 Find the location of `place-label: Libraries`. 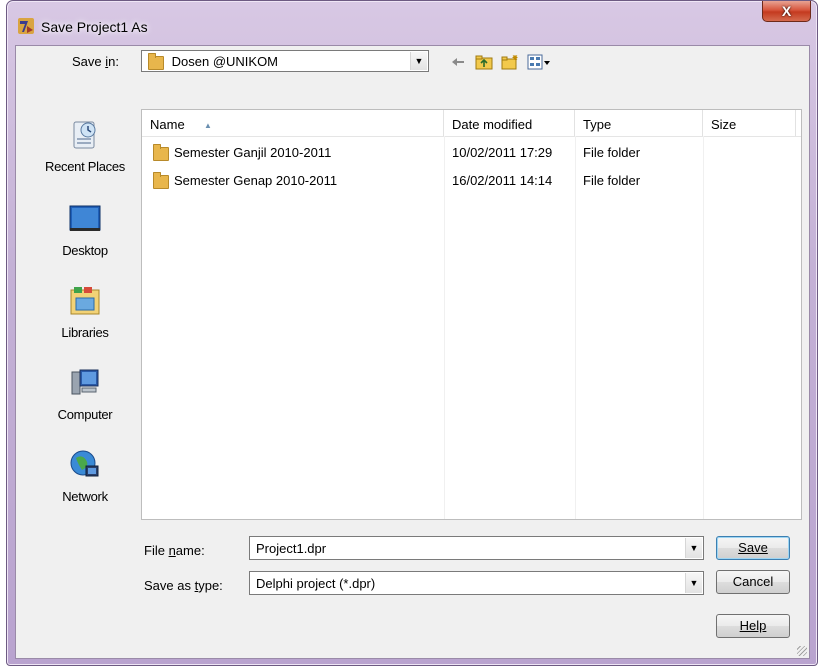

place-label: Libraries is located at coordinates (85, 332).